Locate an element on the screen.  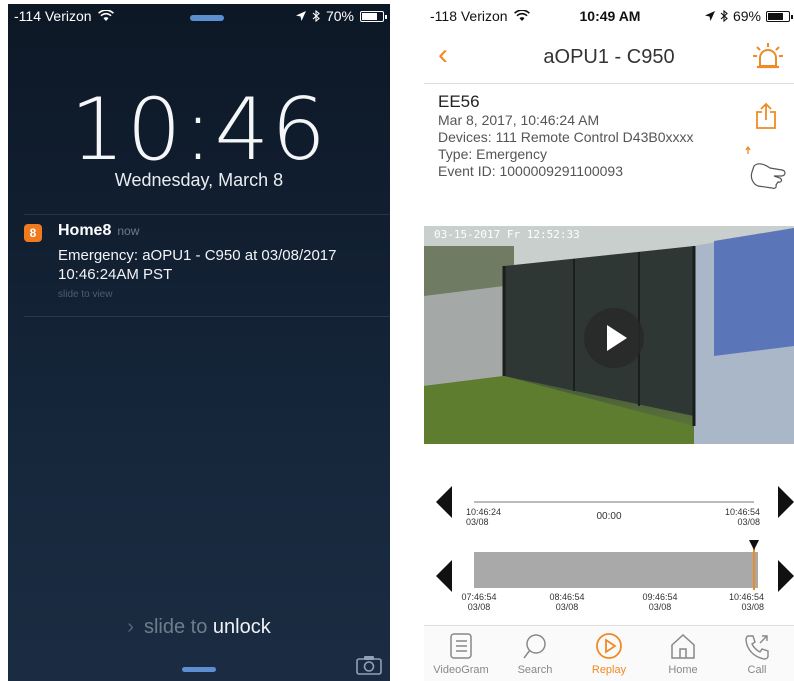
nav-bar: ‹ aOPU1 - C950 is located at coordinates (609, 58).